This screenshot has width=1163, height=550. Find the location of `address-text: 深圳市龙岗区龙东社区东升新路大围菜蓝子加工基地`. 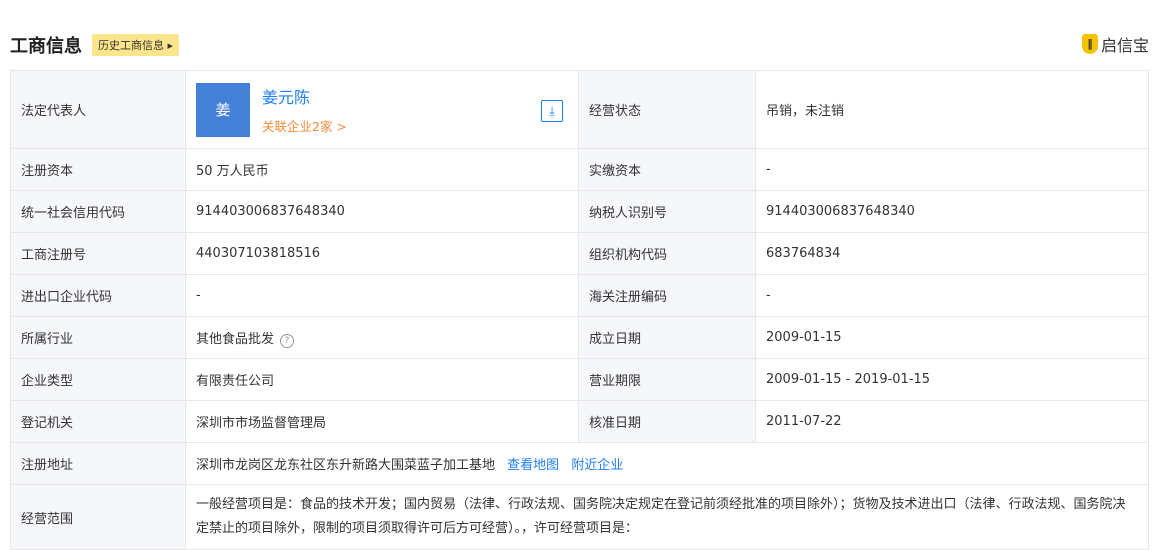

address-text: 深圳市龙岗区龙东社区东升新路大围菜蓝子加工基地 is located at coordinates (346, 465).